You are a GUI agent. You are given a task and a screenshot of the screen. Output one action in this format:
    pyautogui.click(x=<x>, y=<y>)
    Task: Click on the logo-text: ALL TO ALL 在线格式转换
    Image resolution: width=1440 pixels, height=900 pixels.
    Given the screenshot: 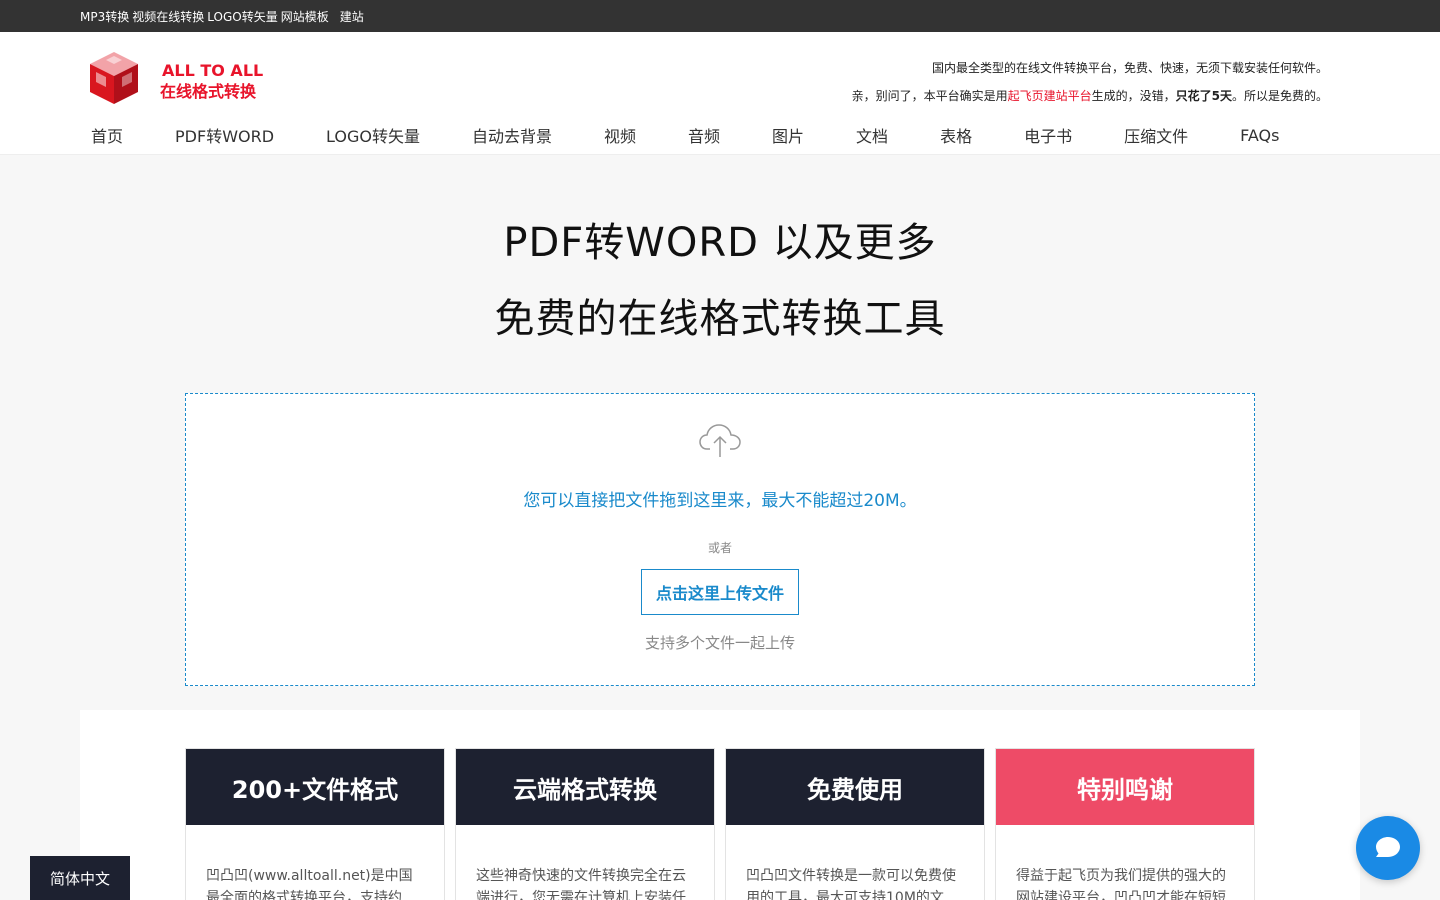 What is the action you would take?
    pyautogui.click(x=211, y=81)
    